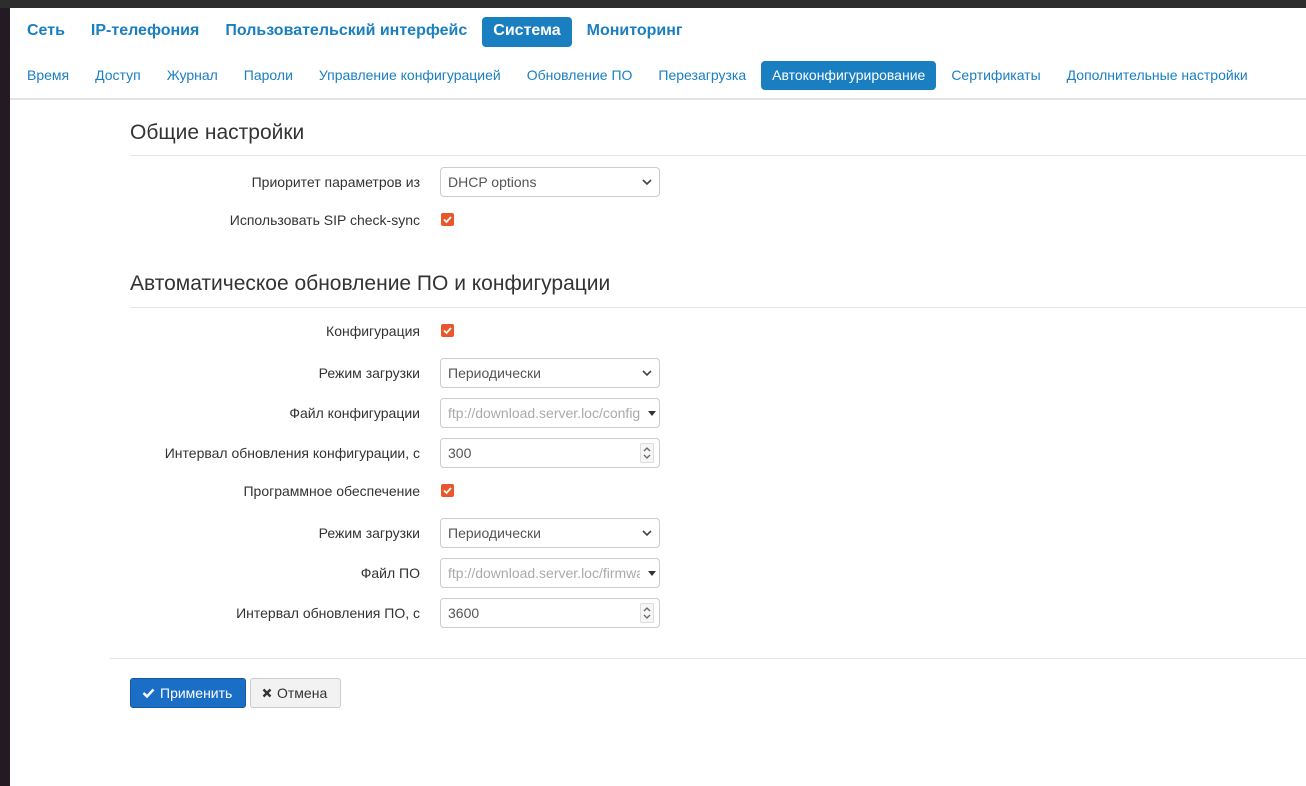  What do you see at coordinates (267, 693) in the screenshot?
I see `close-icon` at bounding box center [267, 693].